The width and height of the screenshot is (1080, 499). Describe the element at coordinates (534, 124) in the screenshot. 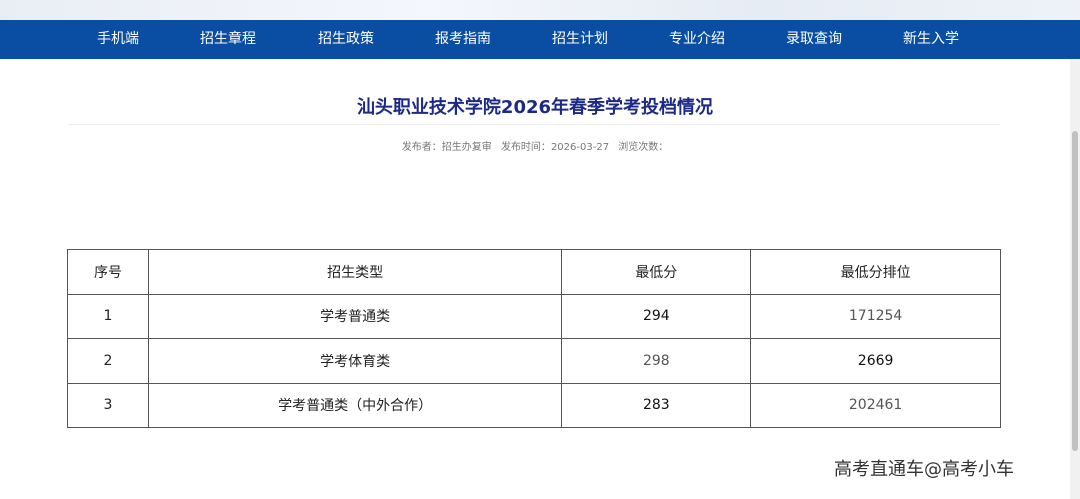

I see `title-divider` at that location.